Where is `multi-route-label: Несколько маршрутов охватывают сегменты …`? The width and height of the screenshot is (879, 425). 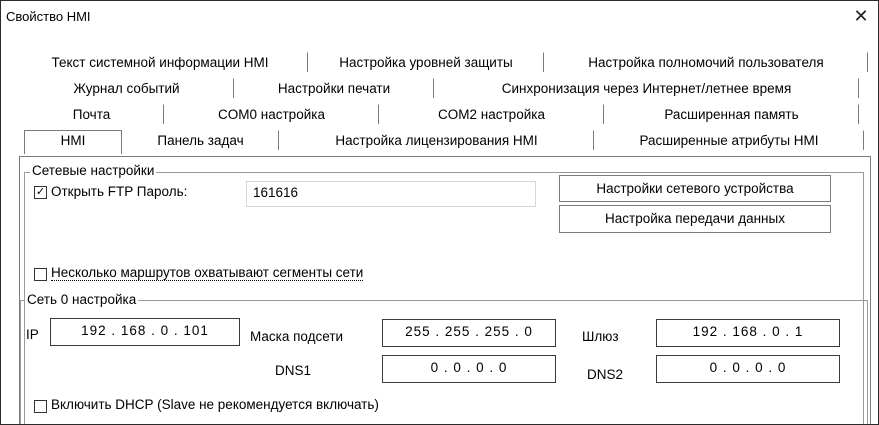
multi-route-label: Несколько маршрутов охватывают сегменты … is located at coordinates (207, 273).